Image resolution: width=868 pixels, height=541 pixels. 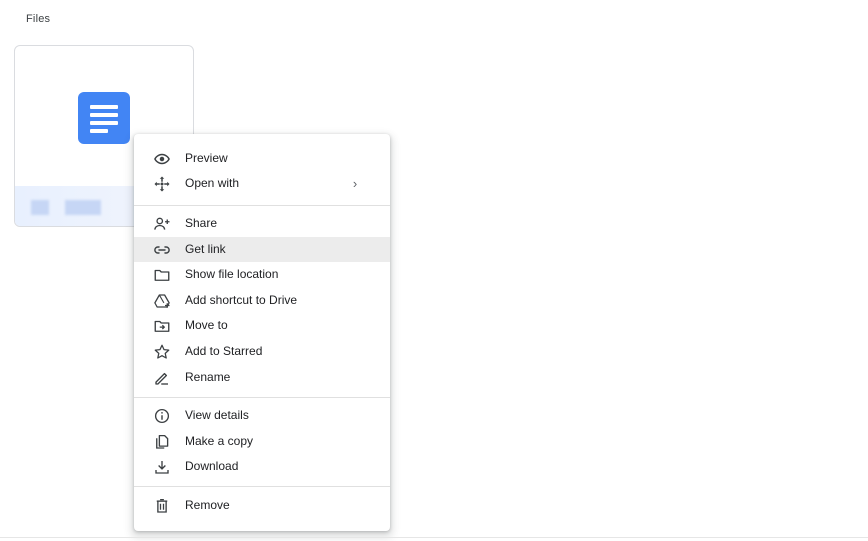 What do you see at coordinates (206, 325) in the screenshot?
I see `menu-item-label: Move to` at bounding box center [206, 325].